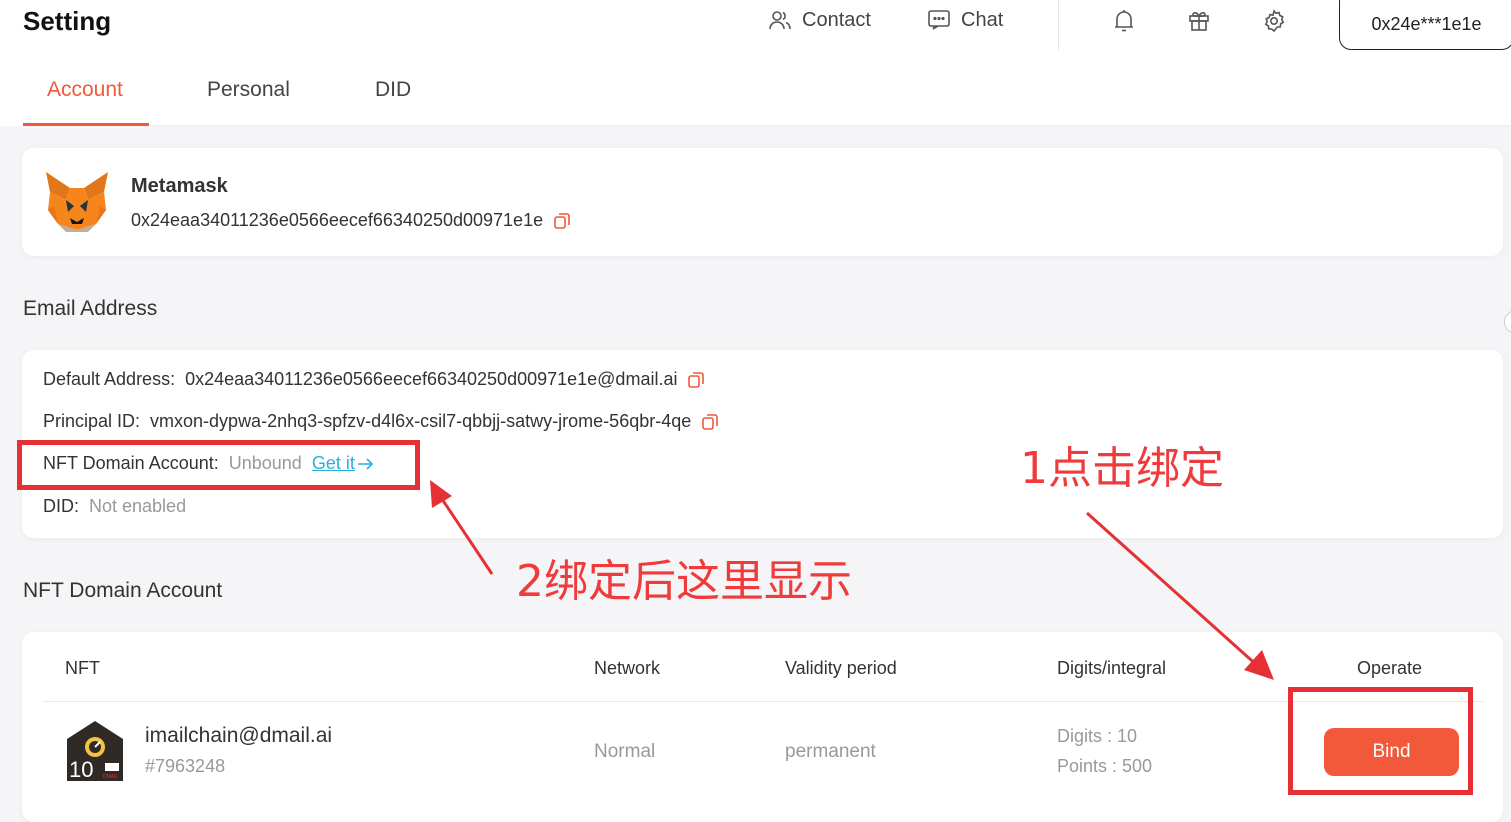 This screenshot has width=1511, height=822. Describe the element at coordinates (627, 668) in the screenshot. I see `column-header-network: Network` at that location.